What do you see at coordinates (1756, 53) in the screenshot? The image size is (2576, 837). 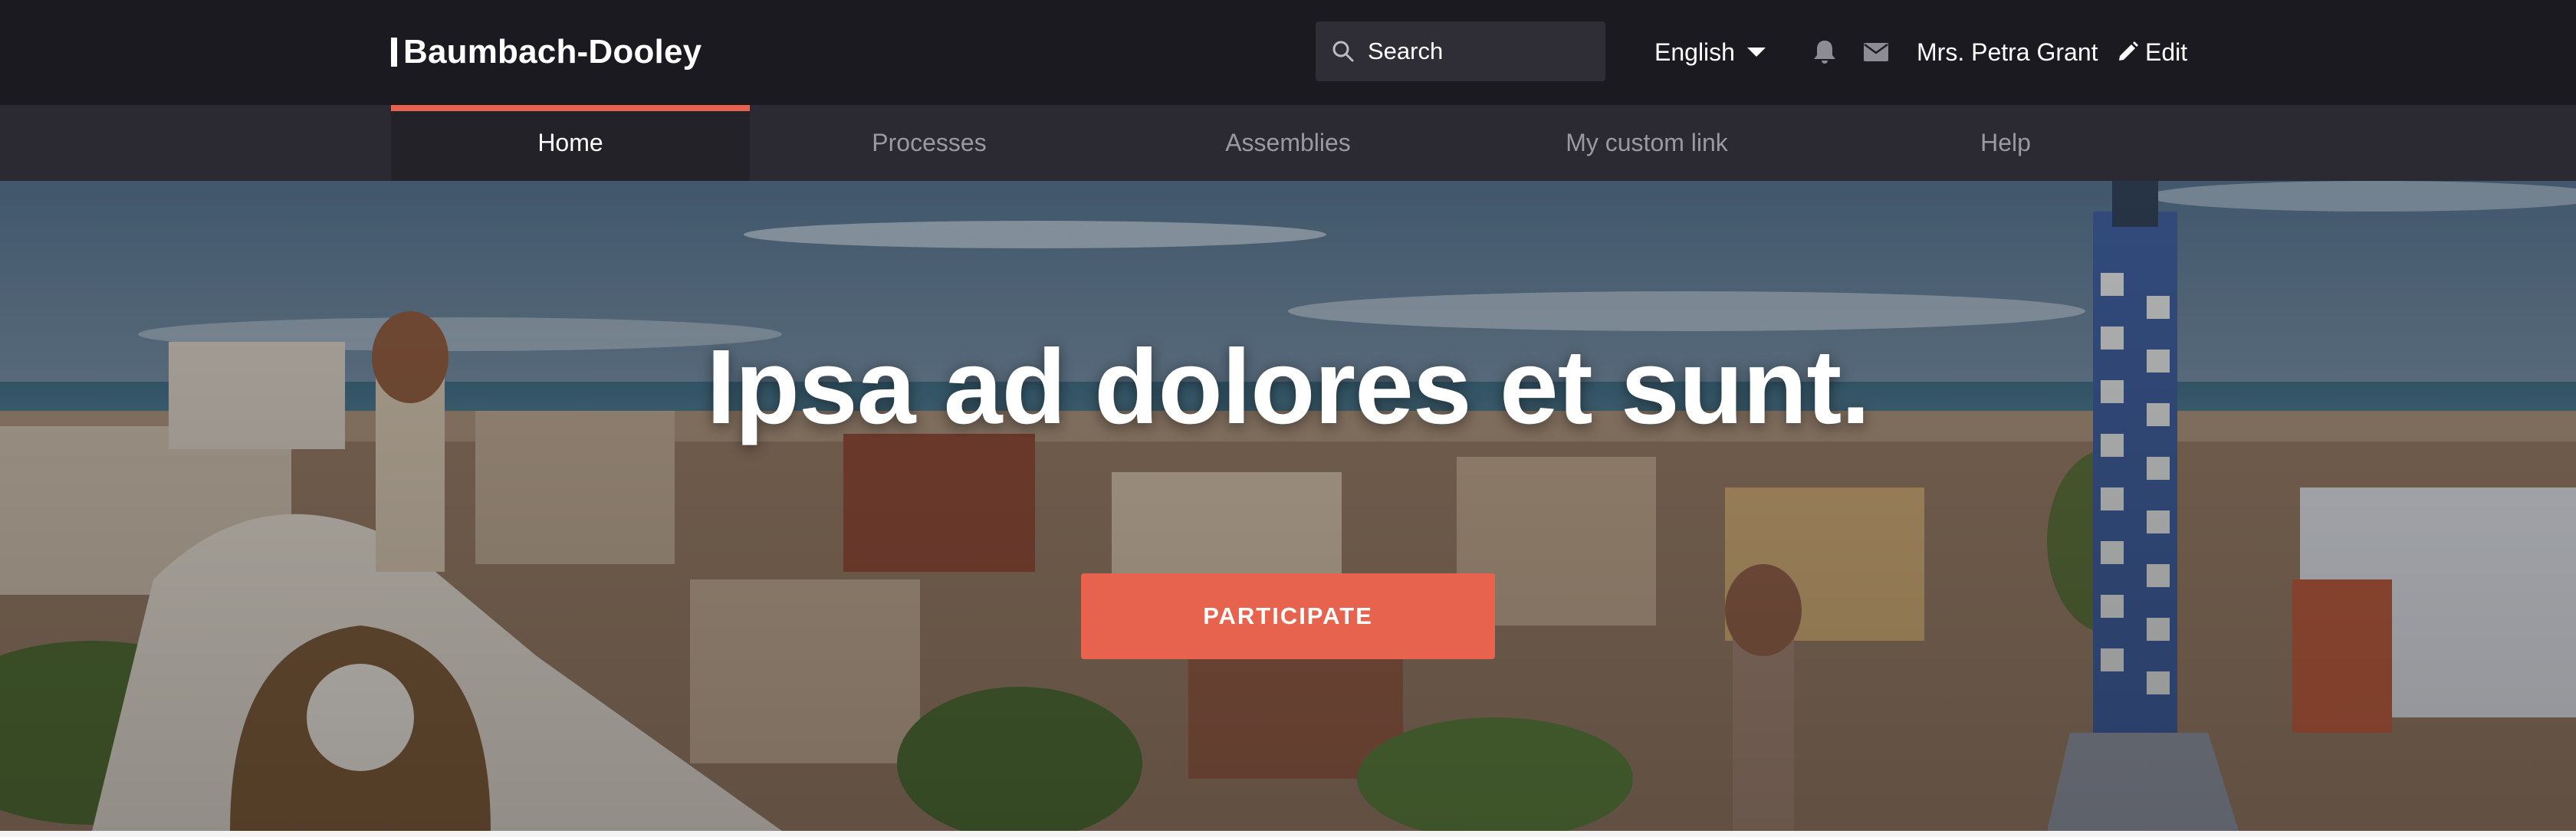 I see `chevron-down-icon` at bounding box center [1756, 53].